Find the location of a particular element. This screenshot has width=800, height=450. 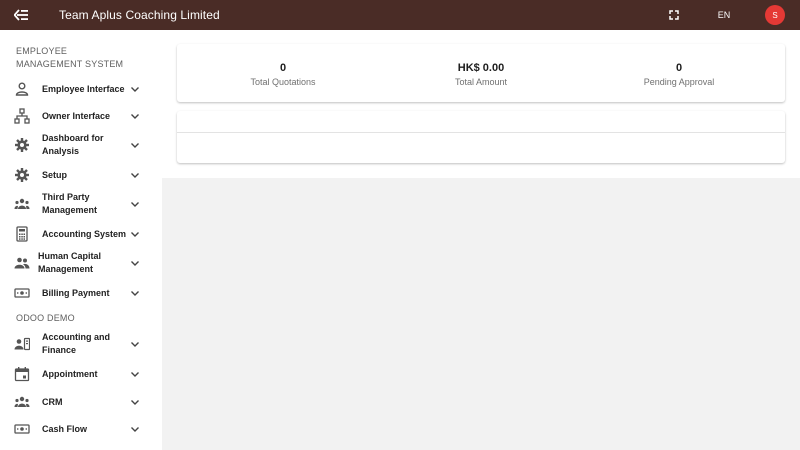

user-avatar: S is located at coordinates (775, 15).